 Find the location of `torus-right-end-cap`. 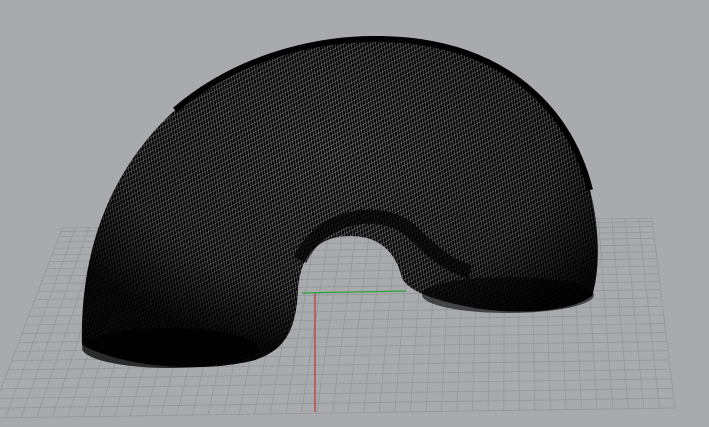

torus-right-end-cap is located at coordinates (508, 295).